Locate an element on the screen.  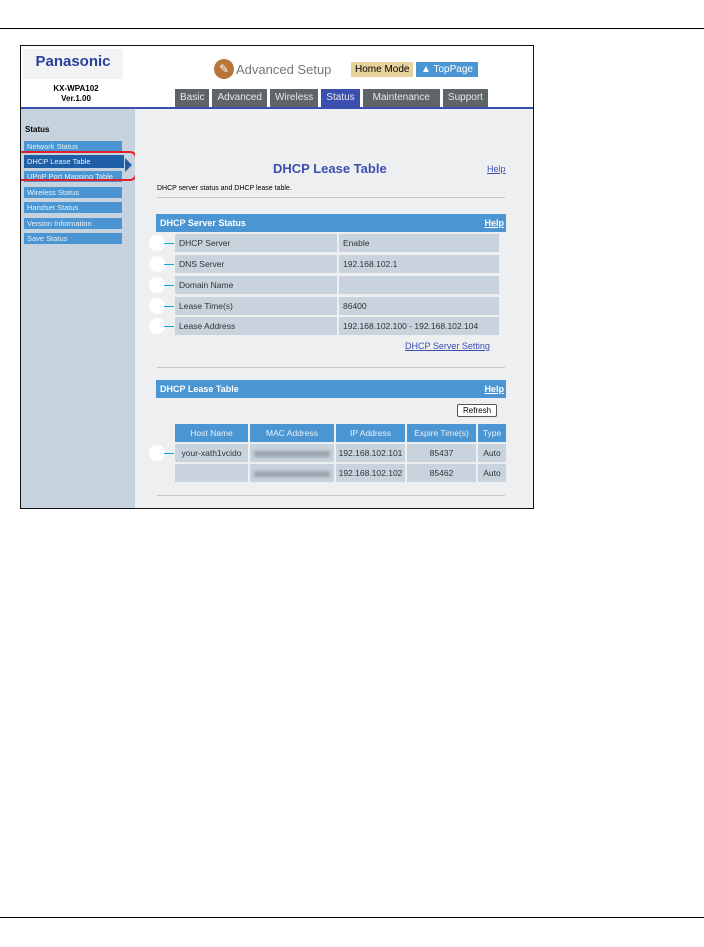
server-status-header: DHCP Server Status Help is located at coordinates (331, 223).